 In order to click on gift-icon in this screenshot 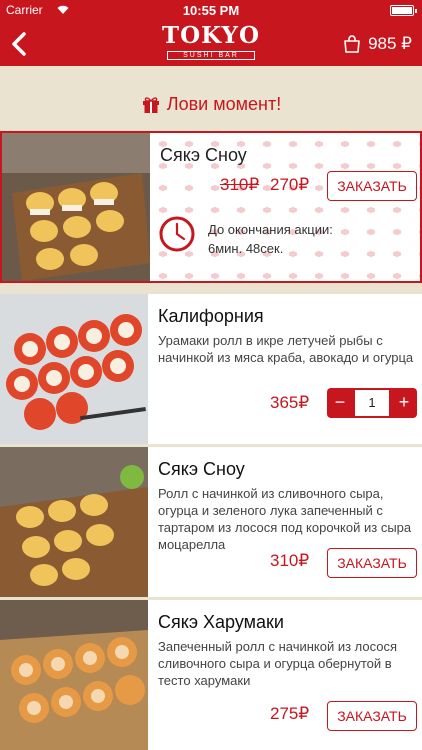, I will do `click(150, 105)`.